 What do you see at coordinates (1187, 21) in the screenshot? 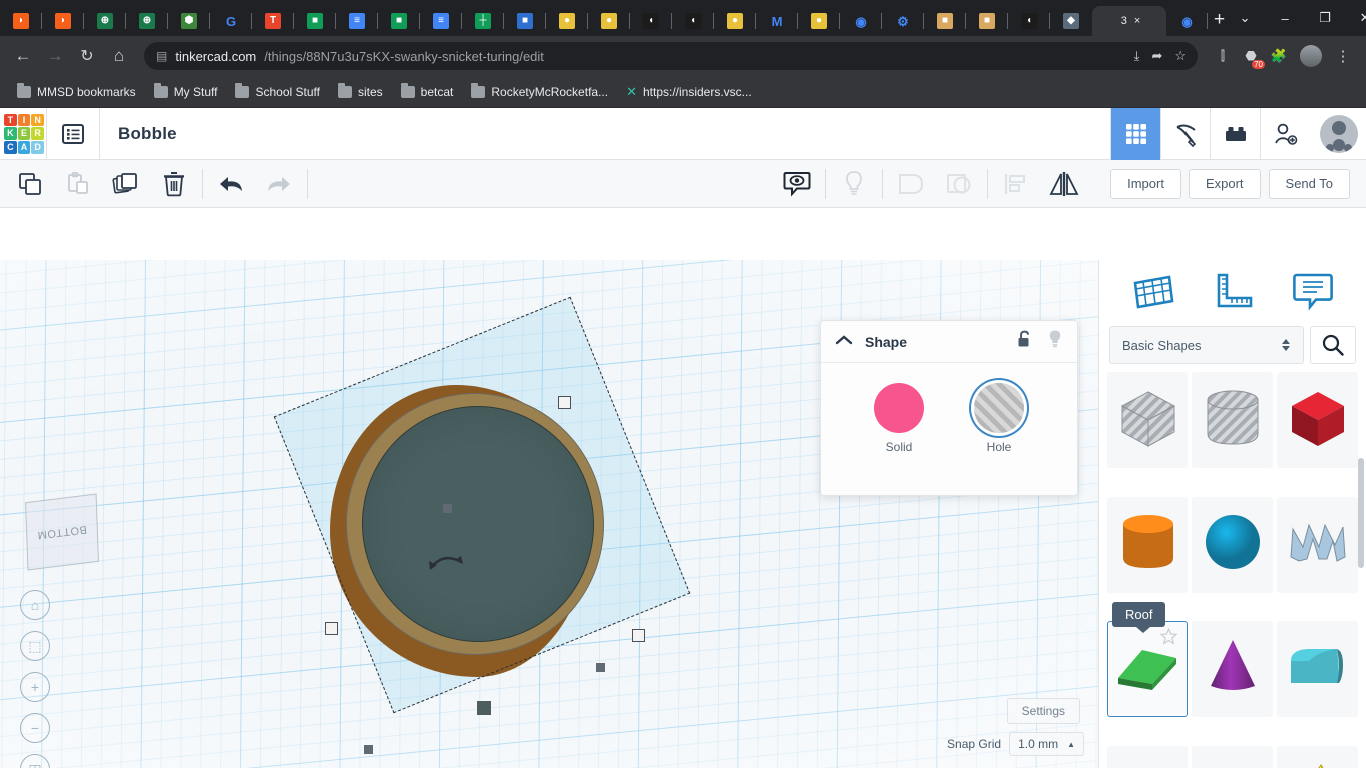
I see `browser-tab-extra: ◉` at bounding box center [1187, 21].